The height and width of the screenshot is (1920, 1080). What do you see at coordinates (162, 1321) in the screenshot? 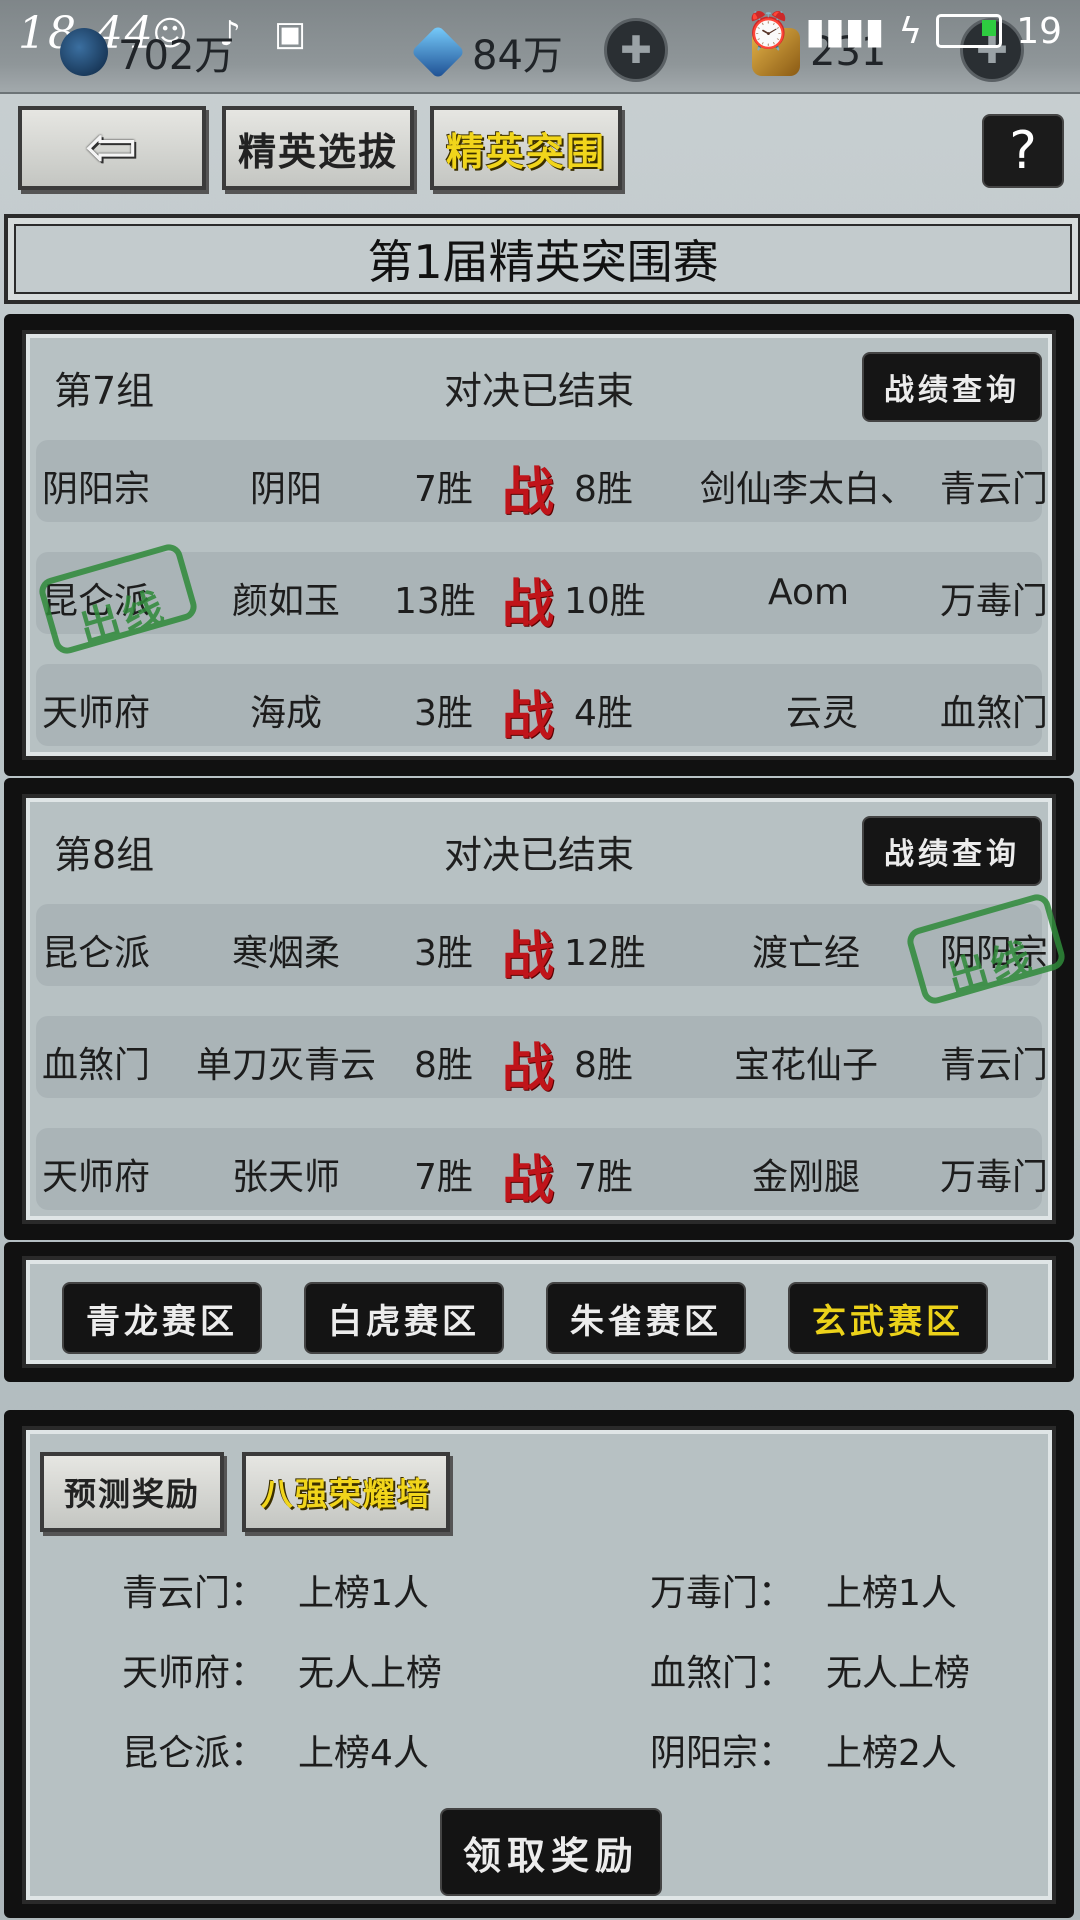
I see `zone-qinglong-label: 青龙赛区` at bounding box center [162, 1321].